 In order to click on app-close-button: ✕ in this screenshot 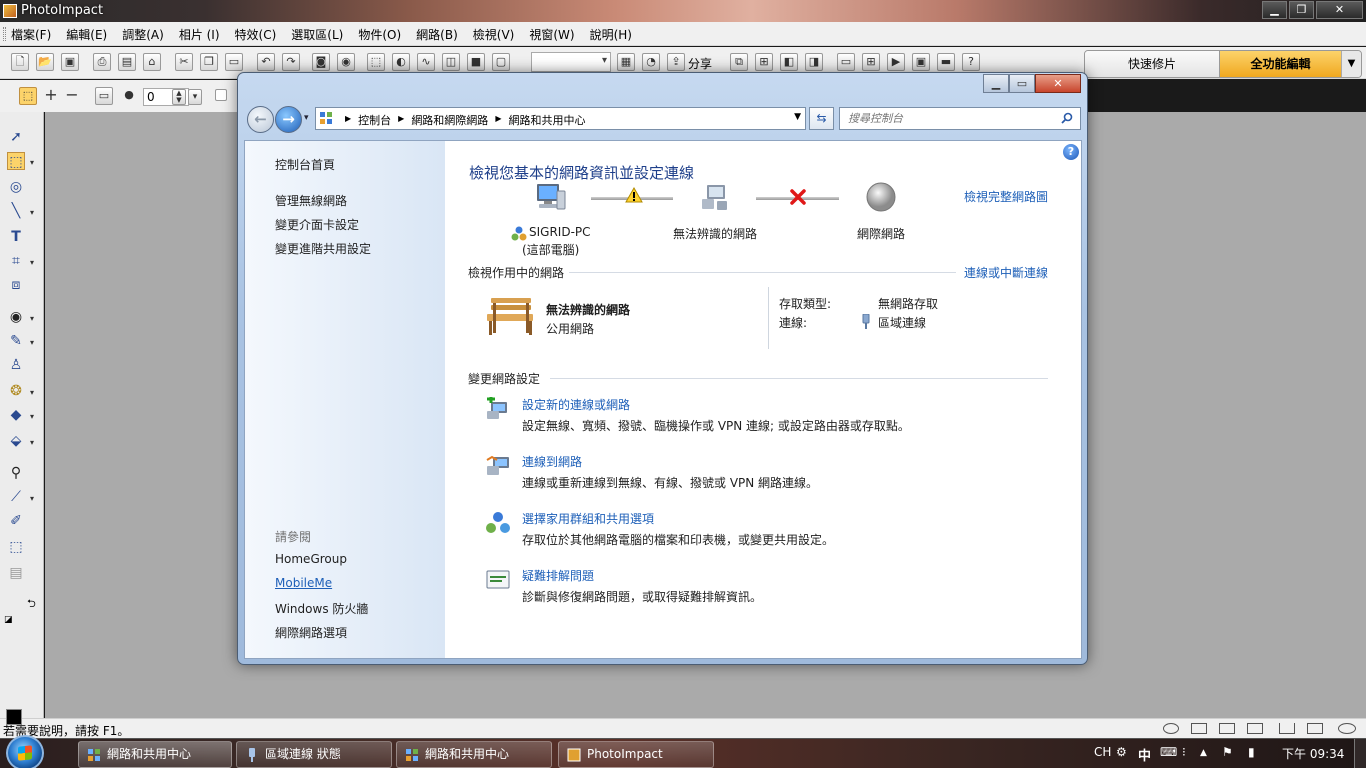, I will do `click(1339, 10)`.